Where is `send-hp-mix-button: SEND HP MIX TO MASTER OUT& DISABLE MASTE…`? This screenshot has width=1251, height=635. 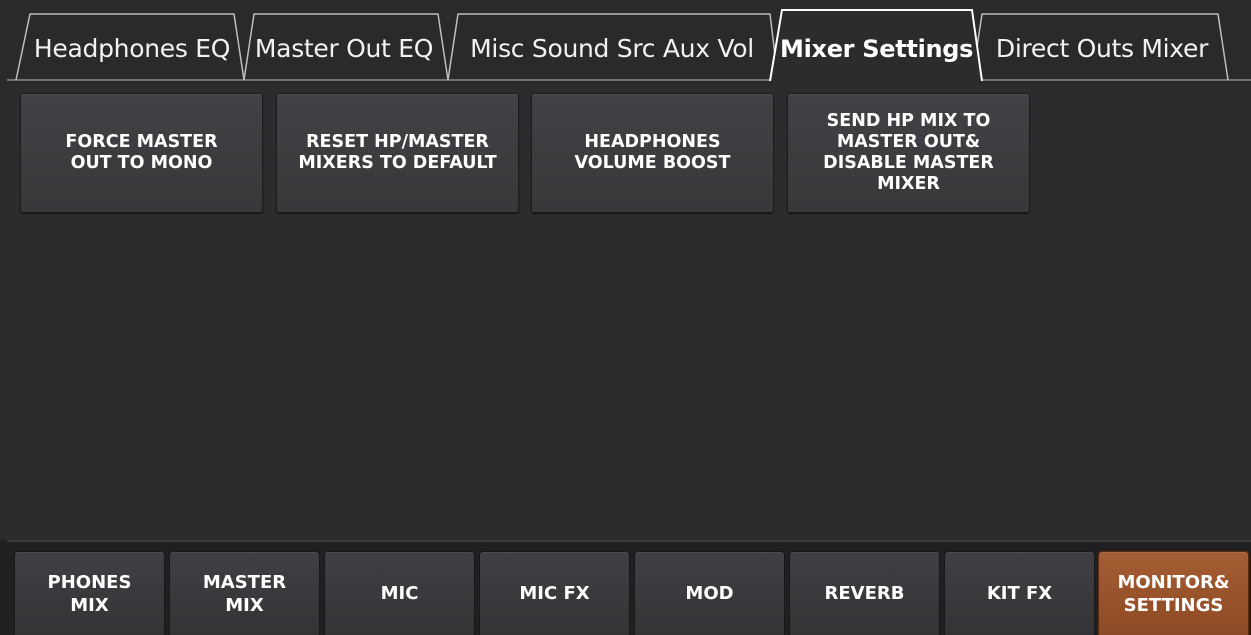
send-hp-mix-button: SEND HP MIX TO MASTER OUT& DISABLE MASTE… is located at coordinates (908, 153).